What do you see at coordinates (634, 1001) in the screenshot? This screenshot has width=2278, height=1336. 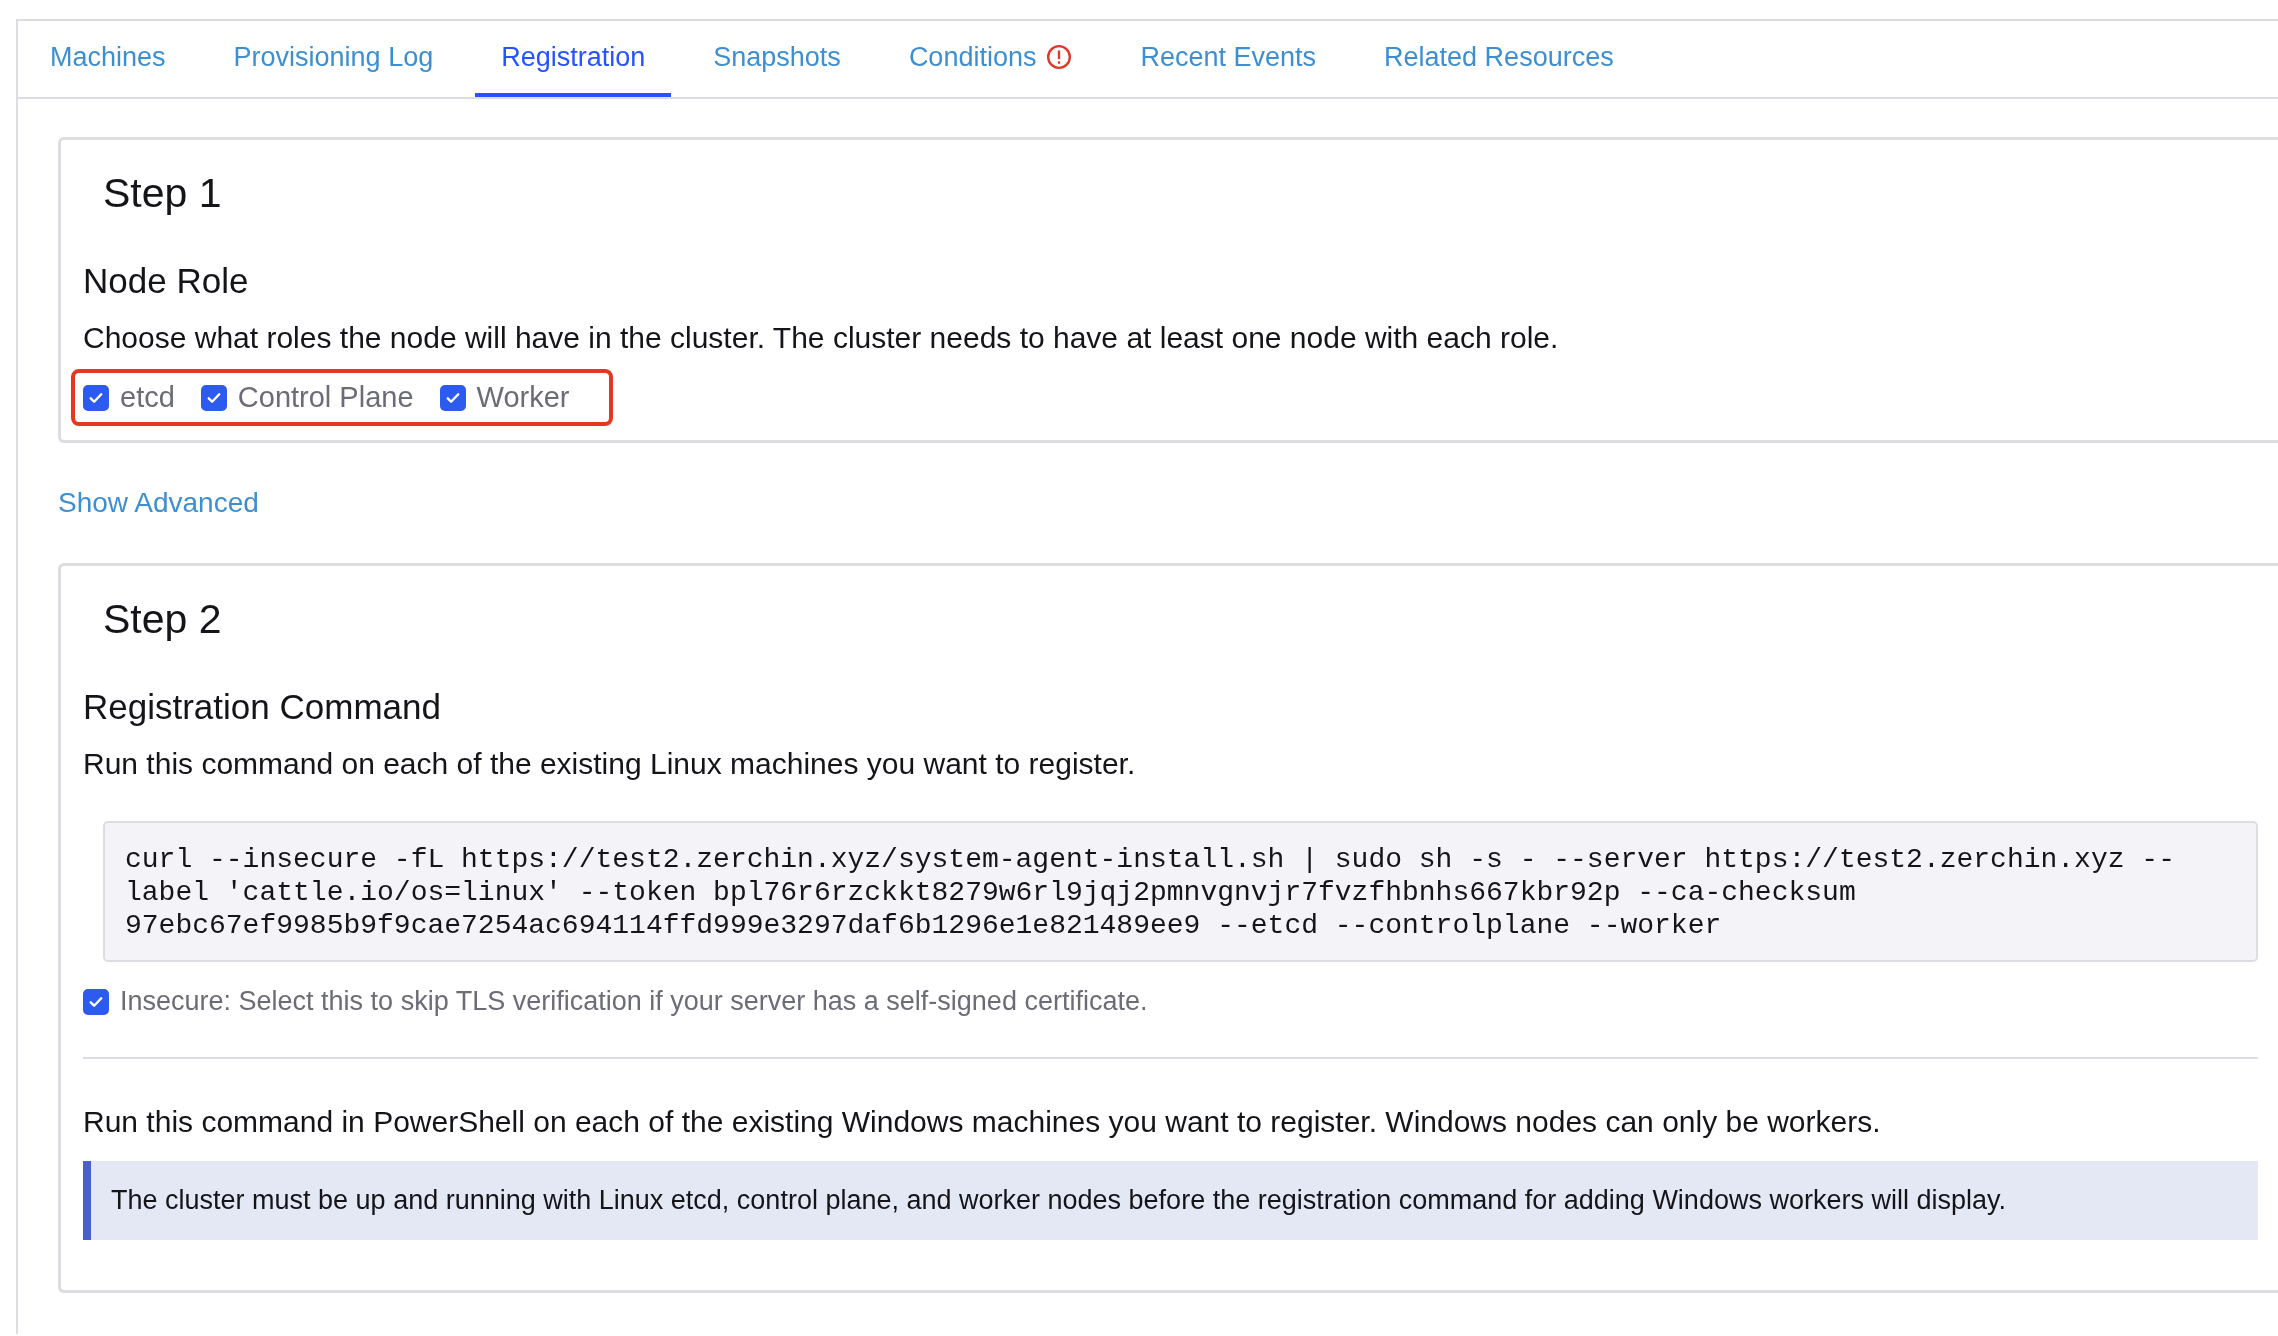 I see `checkbox-label: Insecure: Select this to skip TLS verification if your server has a self-signed certificate.` at bounding box center [634, 1001].